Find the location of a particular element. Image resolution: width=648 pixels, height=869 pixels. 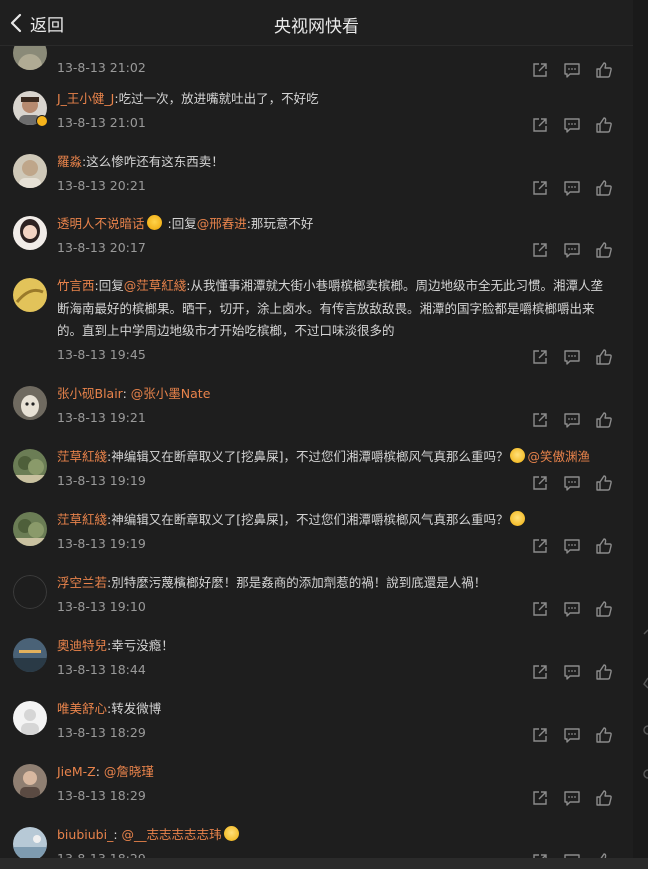

username-link: biubiubi_ is located at coordinates (85, 834).